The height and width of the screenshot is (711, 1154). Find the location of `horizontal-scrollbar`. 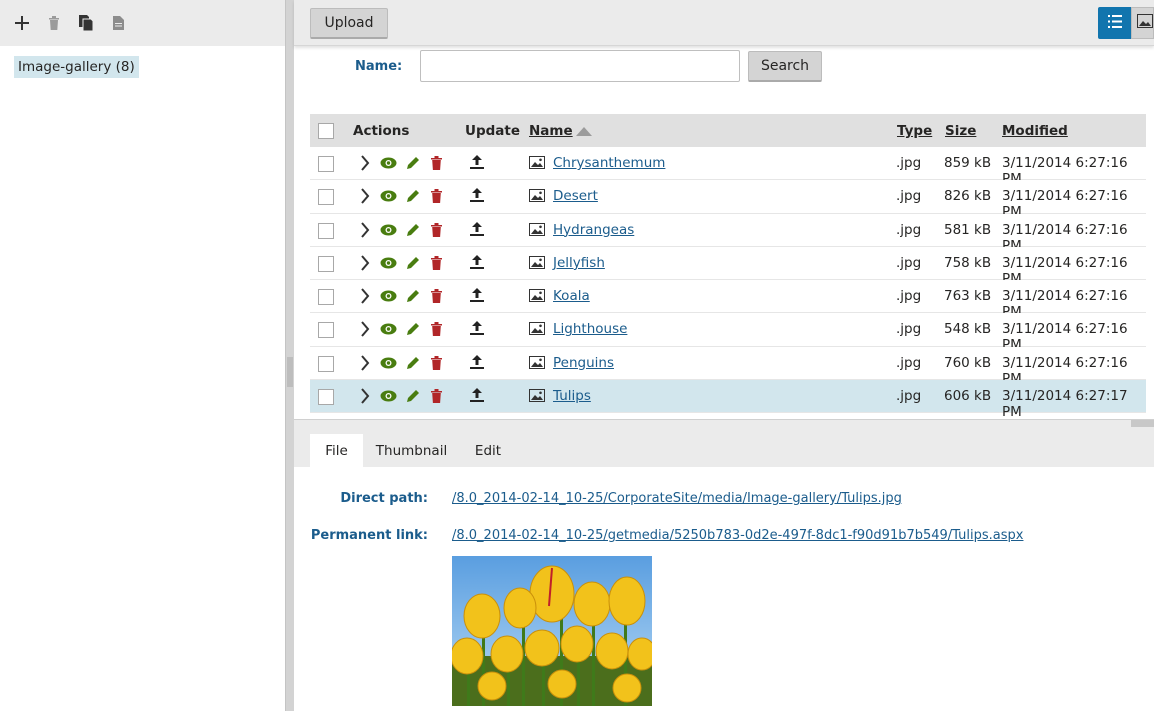

horizontal-scrollbar is located at coordinates (1142, 423).